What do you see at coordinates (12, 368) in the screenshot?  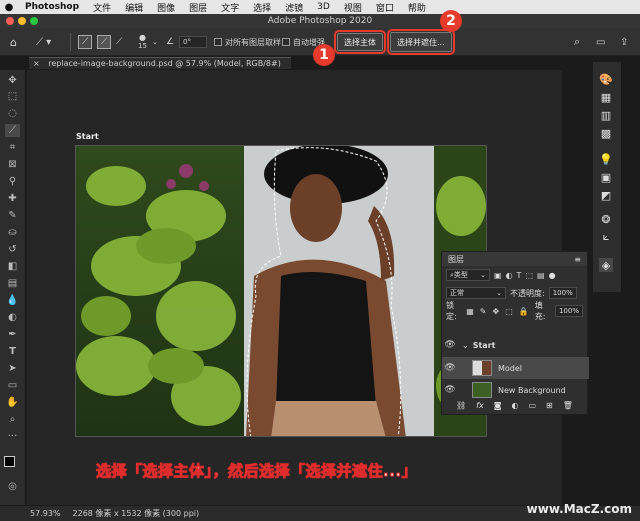 I see `path-selection-tool-icon: ➤` at bounding box center [12, 368].